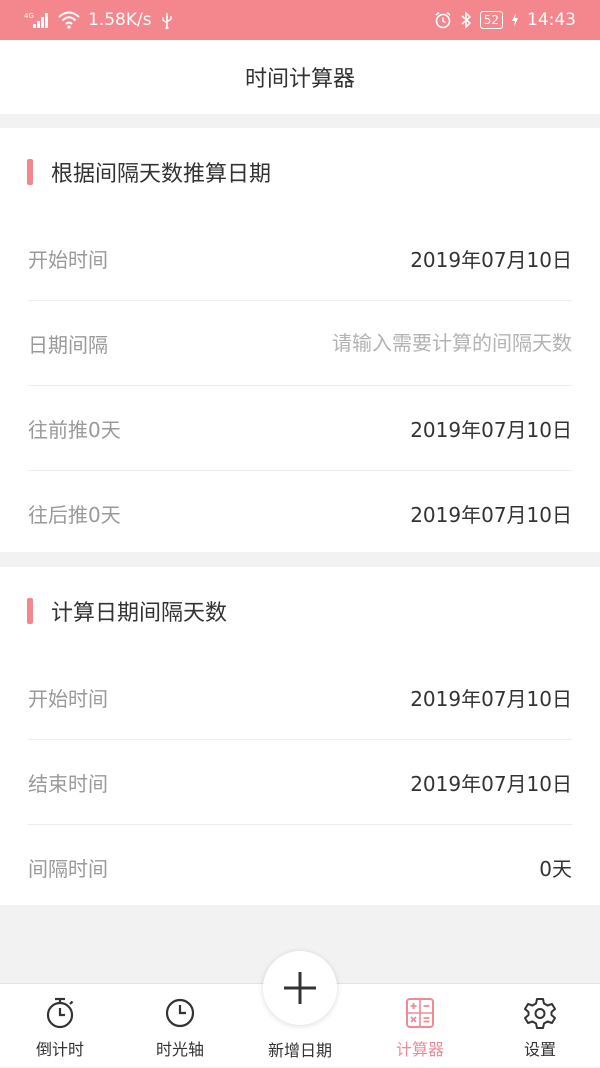 The image size is (600, 1068). I want to click on status-right: 52 14:43, so click(505, 20).